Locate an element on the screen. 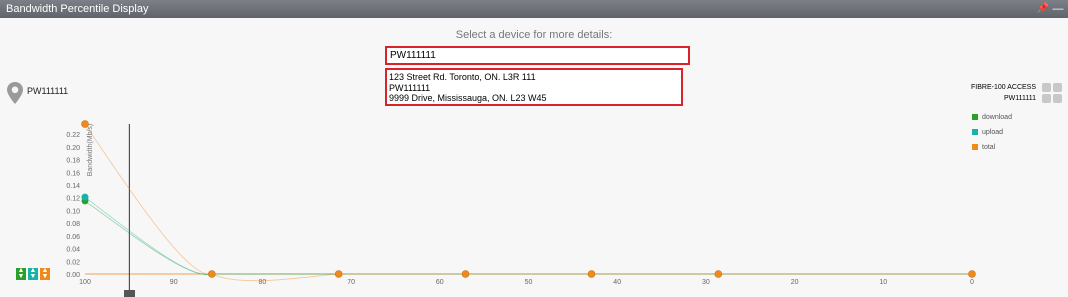  x-tick-label: 100 is located at coordinates (85, 282).